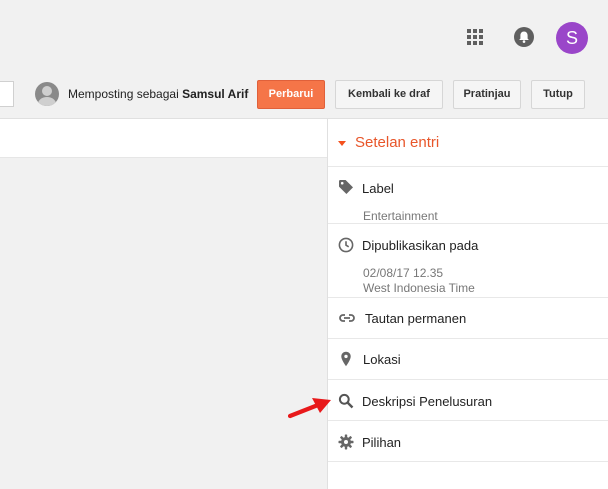 The image size is (608, 489). Describe the element at coordinates (572, 38) in the screenshot. I see `account-avatar: S` at that location.